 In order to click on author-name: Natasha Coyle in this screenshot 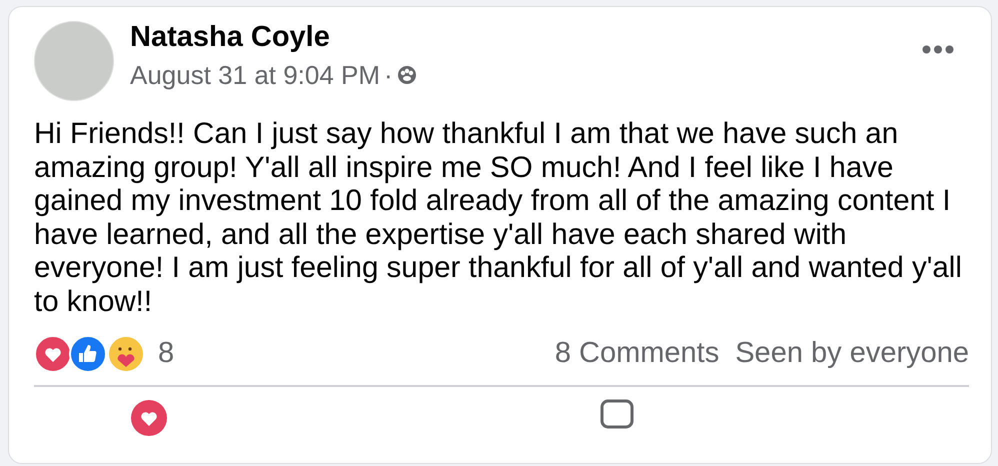, I will do `click(230, 37)`.